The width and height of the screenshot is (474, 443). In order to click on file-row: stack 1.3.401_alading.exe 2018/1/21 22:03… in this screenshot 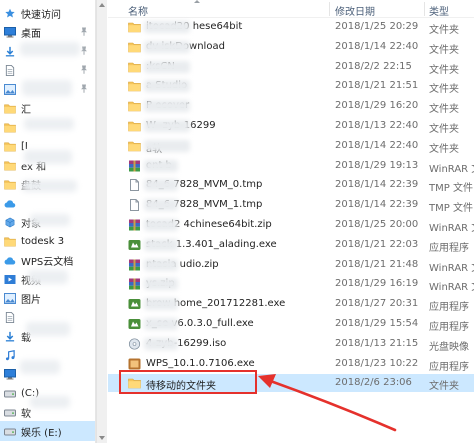, I will do `click(291, 245)`.